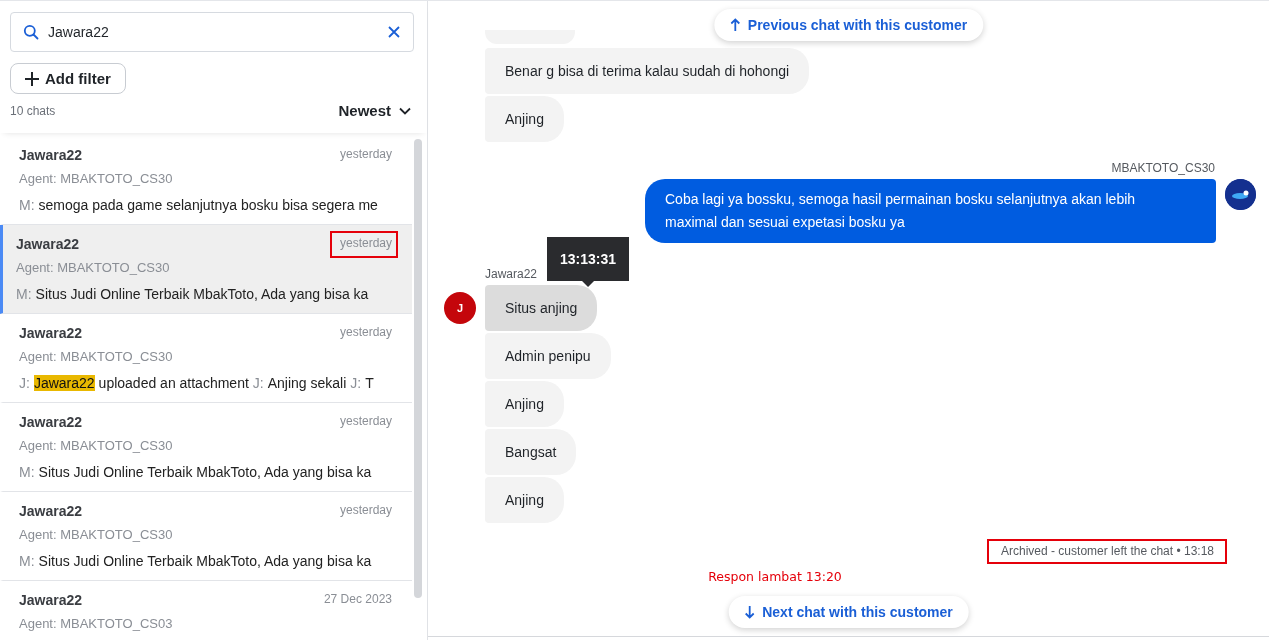 This screenshot has height=640, width=1269. I want to click on arrow-up-icon, so click(734, 25).